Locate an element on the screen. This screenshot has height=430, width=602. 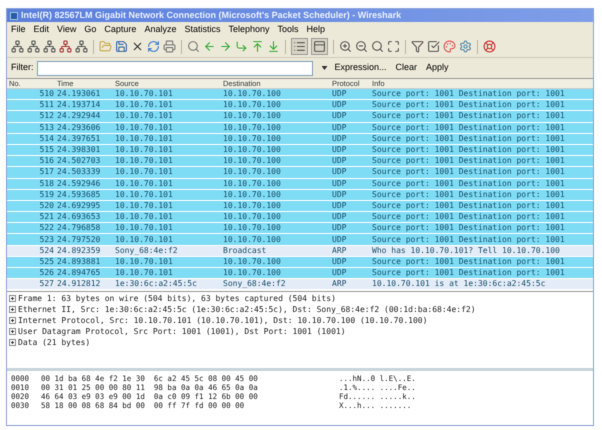
packet-row: 523 24.797520 10.10.70.101 10.10.70.100 UDP Source port: 1001 Destination port: 1001 is located at coordinates (300, 240).